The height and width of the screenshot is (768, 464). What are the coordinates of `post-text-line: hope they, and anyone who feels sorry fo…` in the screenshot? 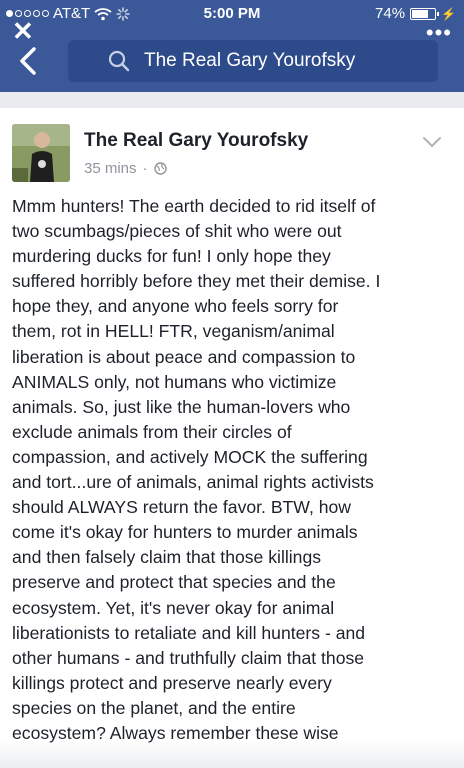 It's located at (175, 306).